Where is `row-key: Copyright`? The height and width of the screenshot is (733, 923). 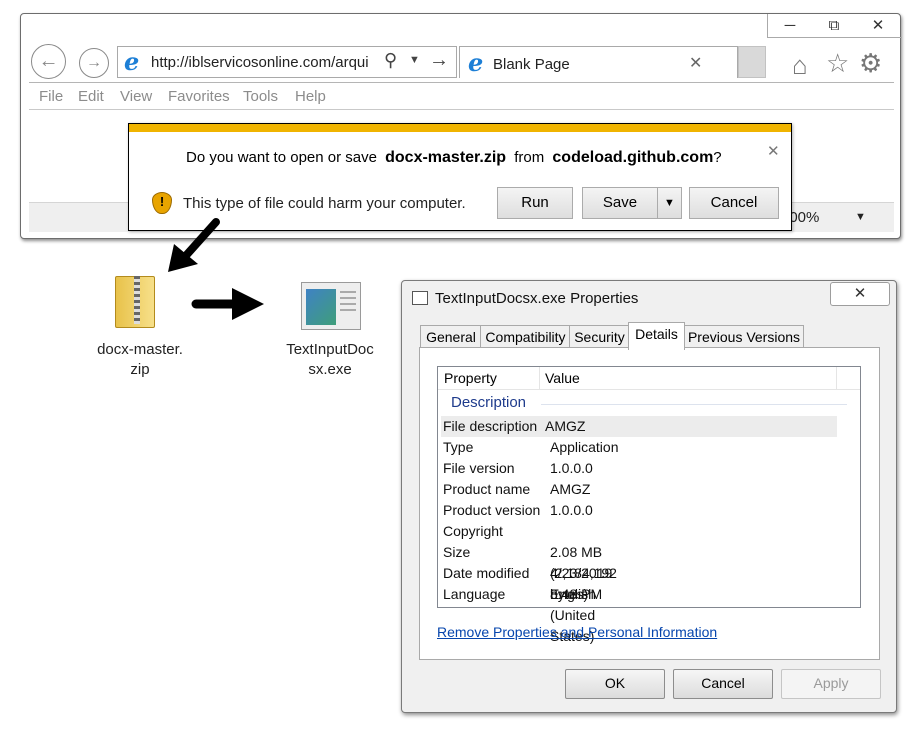
row-key: Copyright is located at coordinates (473, 531).